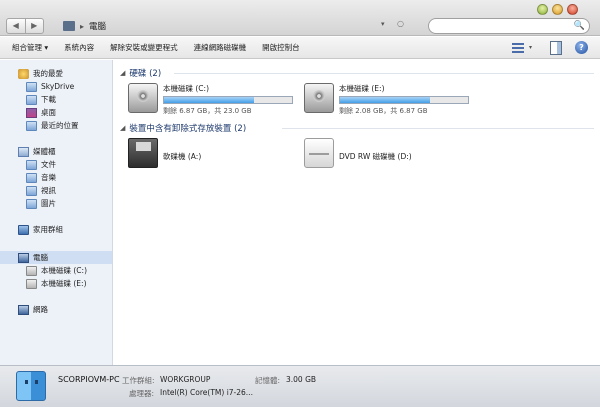  Describe the element at coordinates (48, 112) in the screenshot. I see `sidebar-item-label: 桌面` at that location.